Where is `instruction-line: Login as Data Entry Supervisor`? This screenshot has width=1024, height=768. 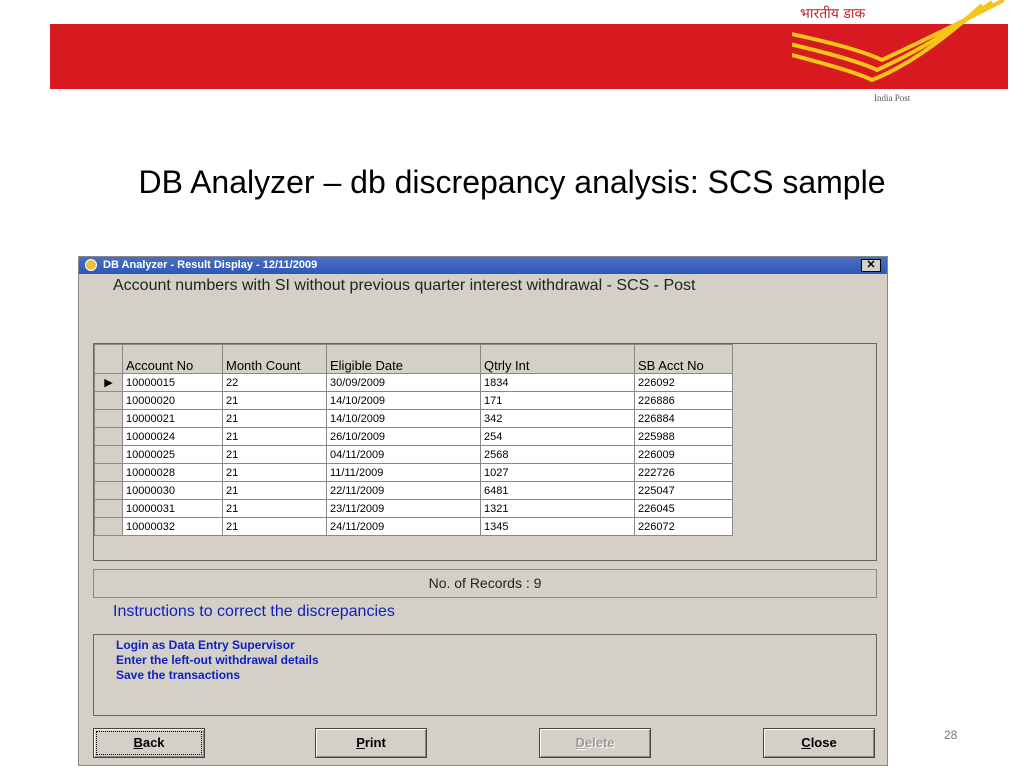 instruction-line: Login as Data Entry Supervisor is located at coordinates (205, 645).